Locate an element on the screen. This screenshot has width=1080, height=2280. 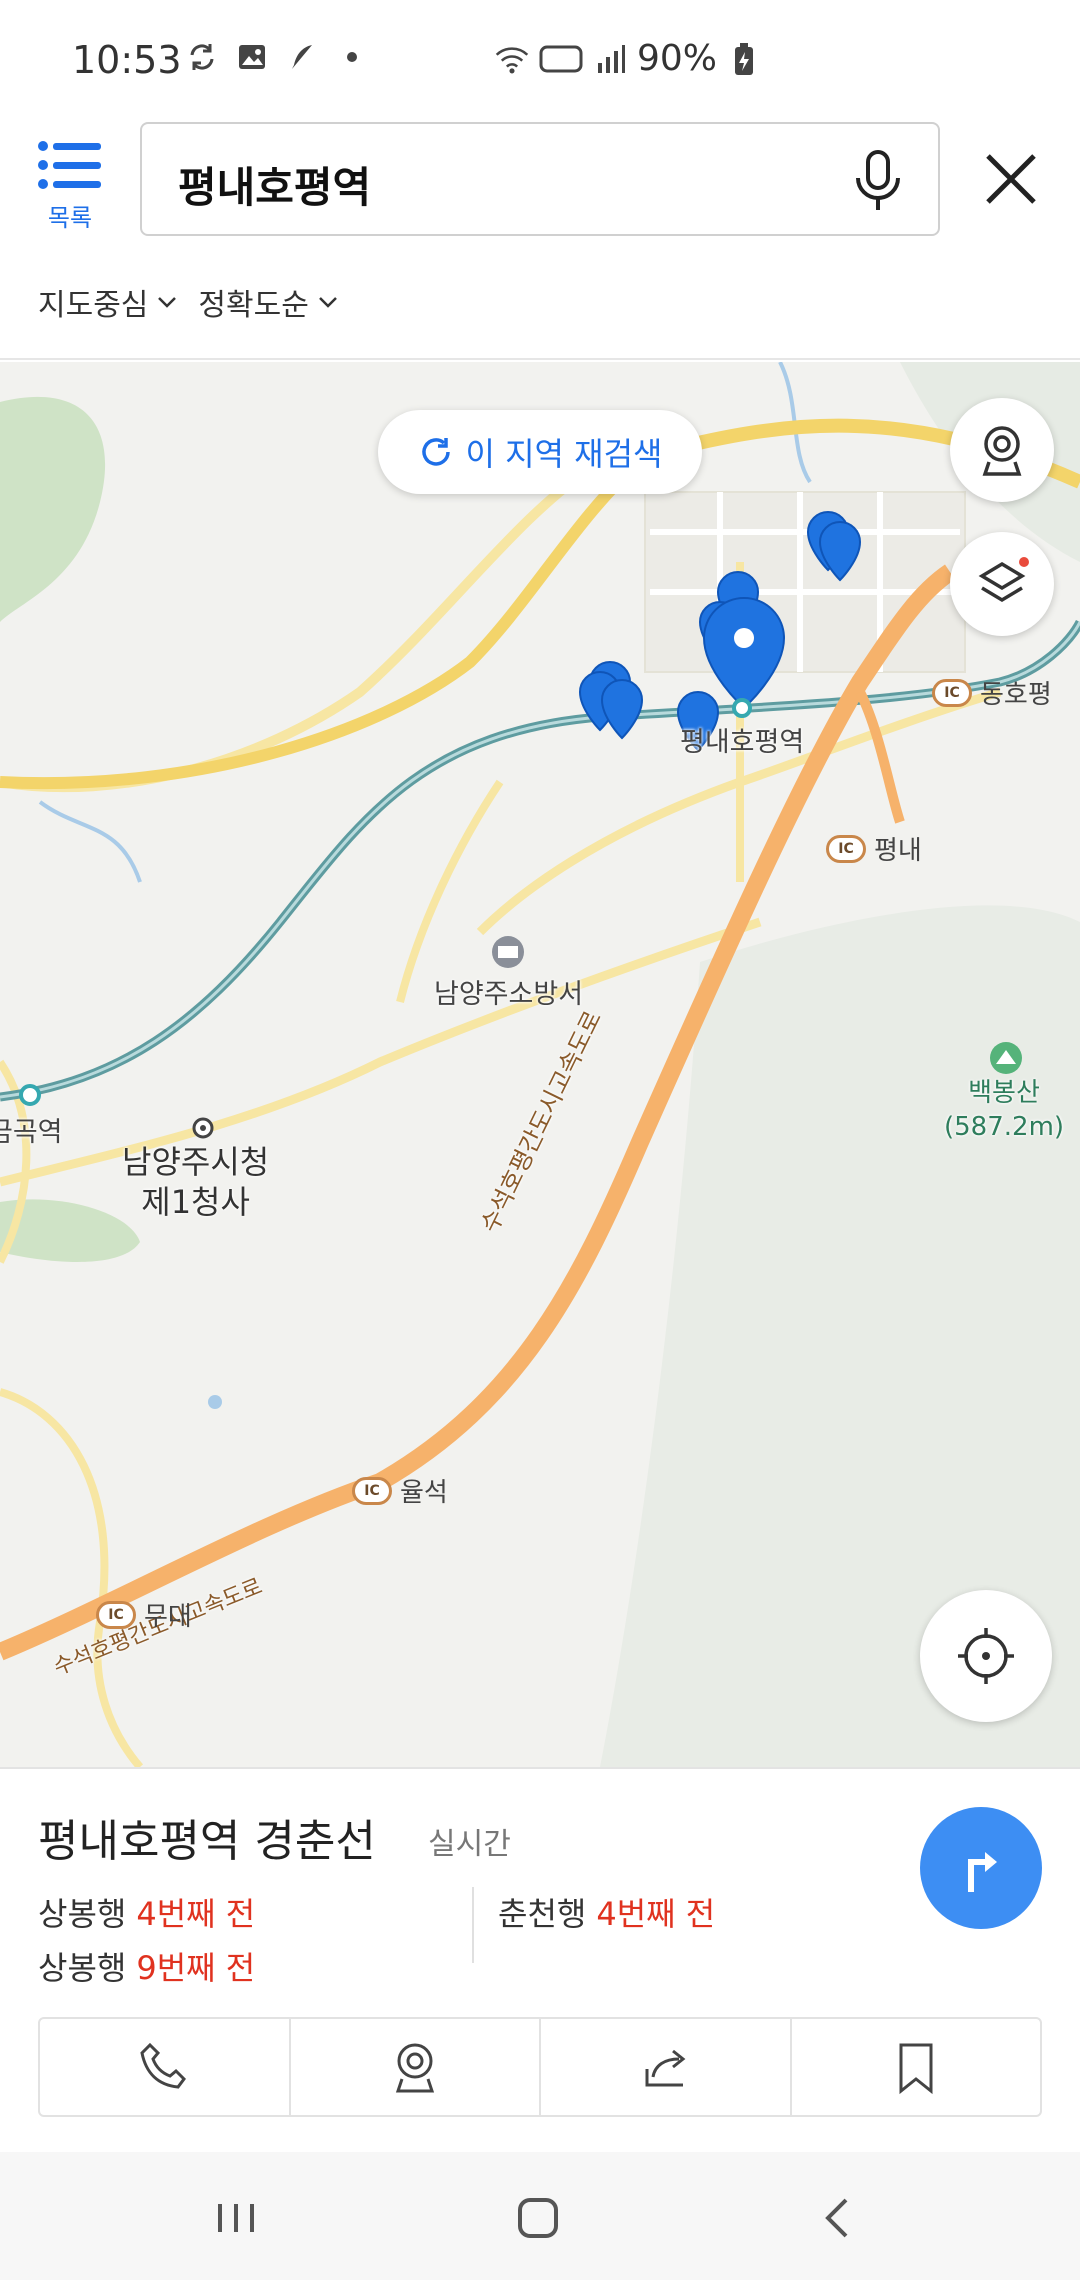
fire-station-label: 남양주소방서 is located at coordinates (509, 994).